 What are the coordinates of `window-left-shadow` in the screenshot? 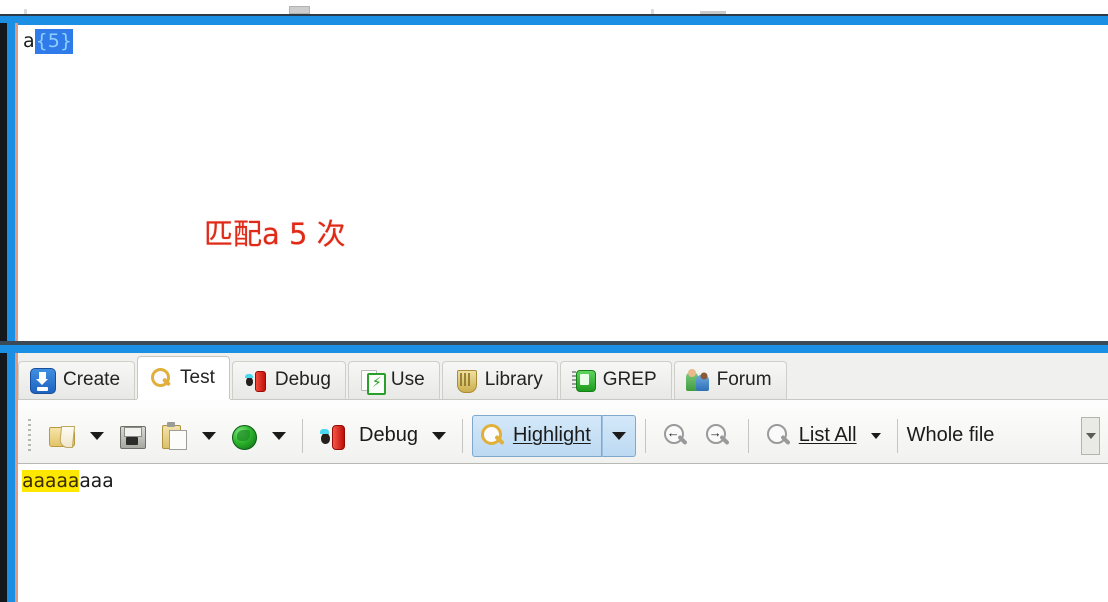 It's located at (3, 312).